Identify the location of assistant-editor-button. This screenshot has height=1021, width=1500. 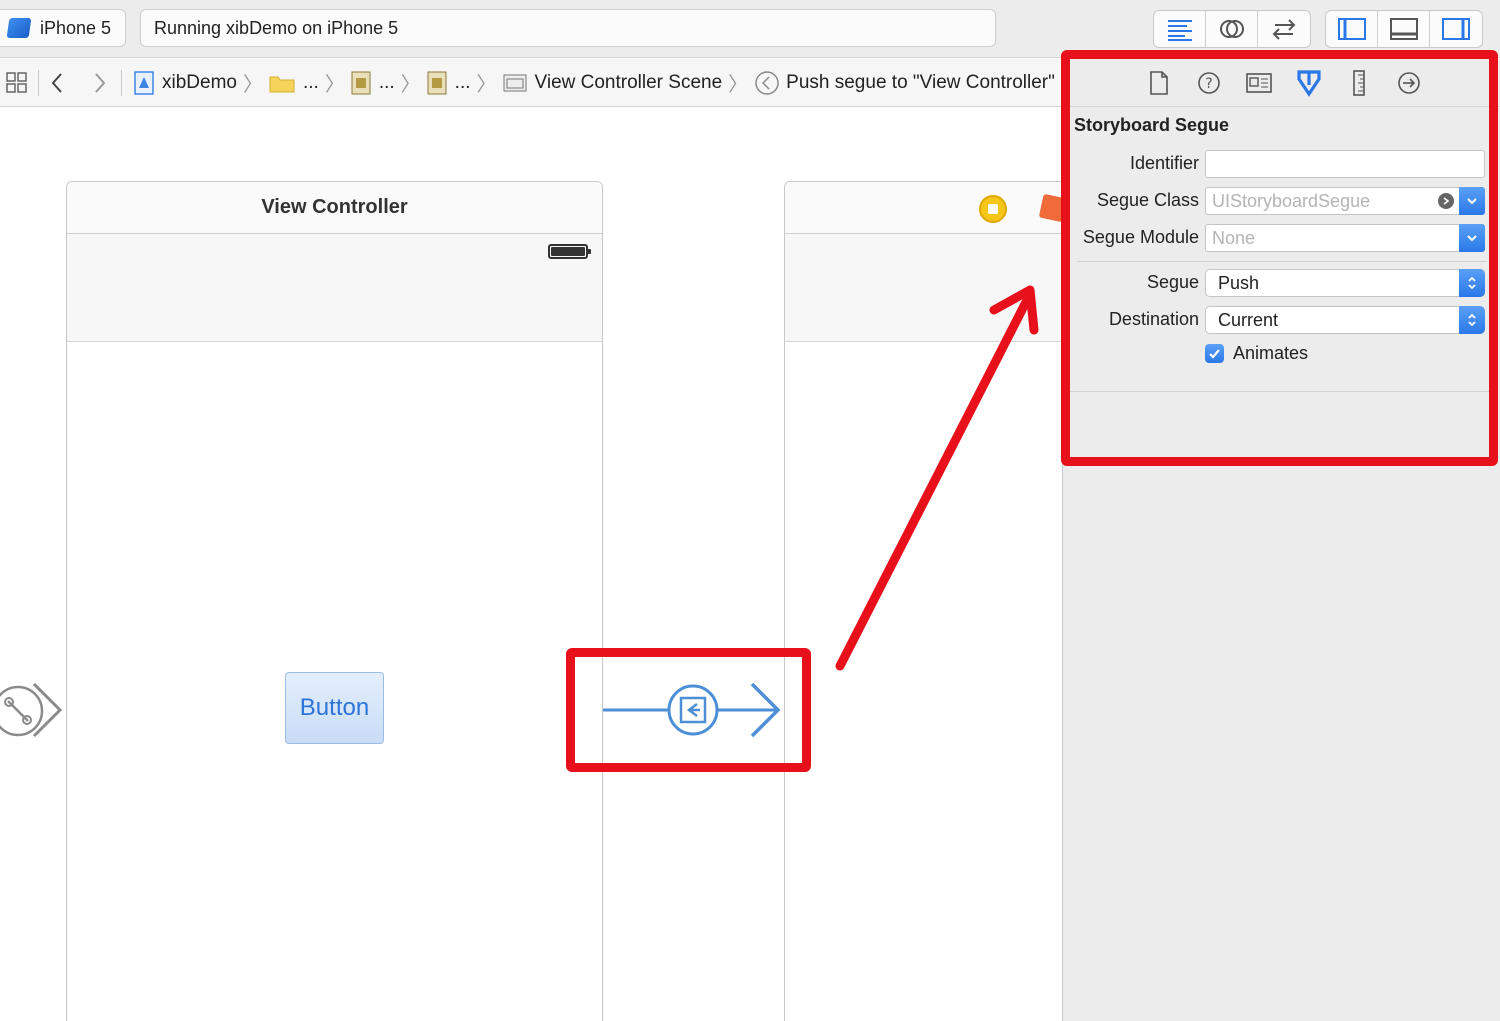
(1232, 29).